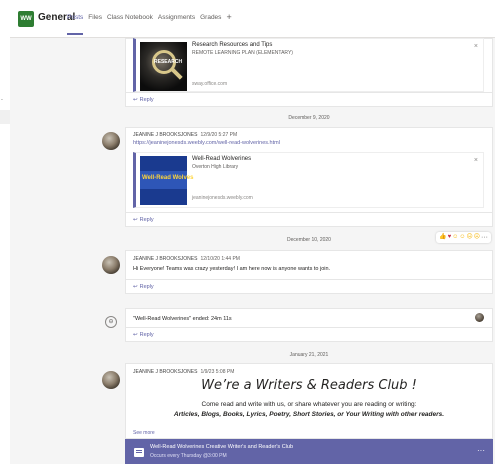 The width and height of the screenshot is (495, 464). Describe the element at coordinates (309, 385) in the screenshot. I see `announcement-title: We’re a Writers & Readers Club !` at that location.